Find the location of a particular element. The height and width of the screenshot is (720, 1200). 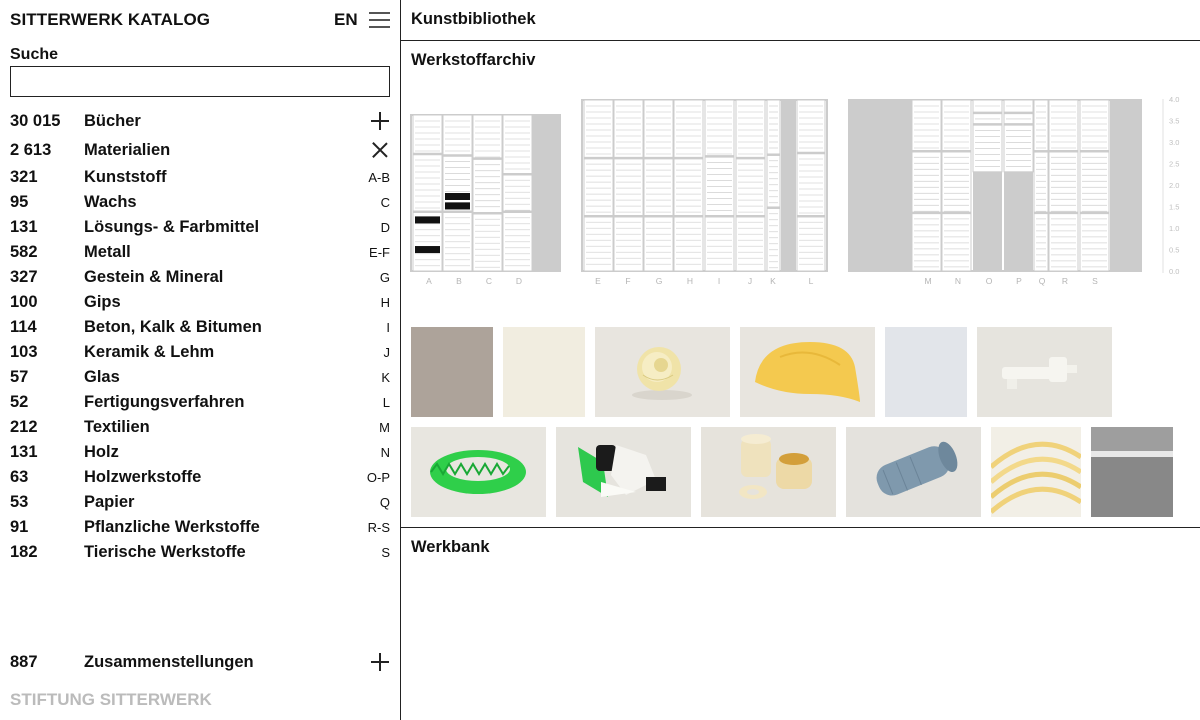

category-shelf-range: M is located at coordinates (384, 427).